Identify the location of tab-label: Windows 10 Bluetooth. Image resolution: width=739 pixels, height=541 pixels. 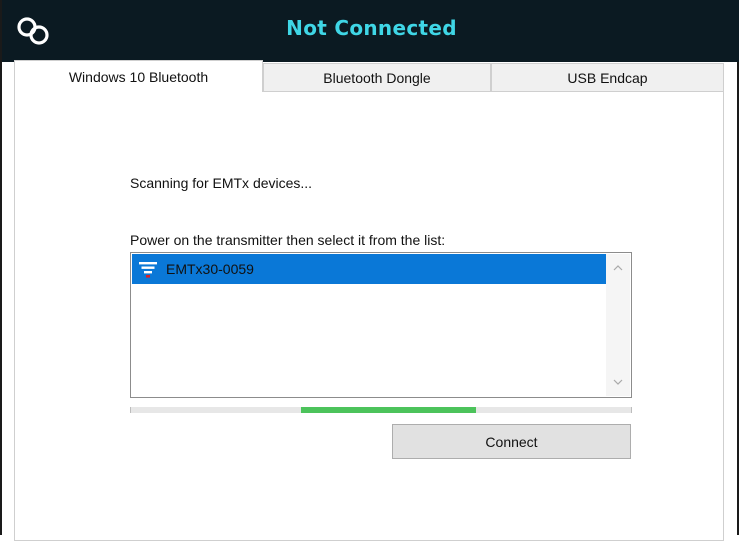
(138, 76).